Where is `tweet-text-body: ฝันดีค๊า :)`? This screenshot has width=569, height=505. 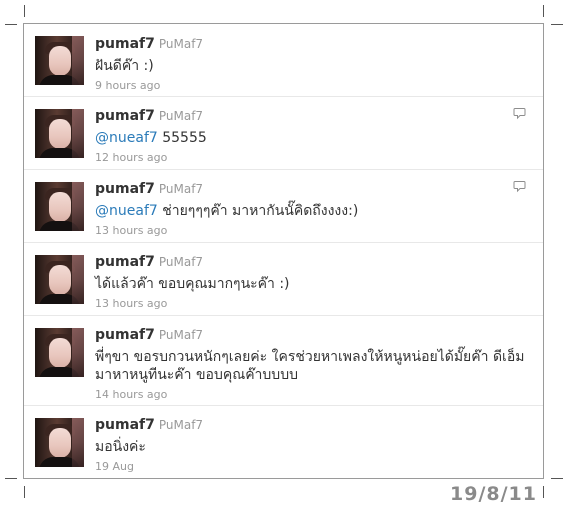 tweet-text-body: ฝันดีค๊า :) is located at coordinates (124, 66).